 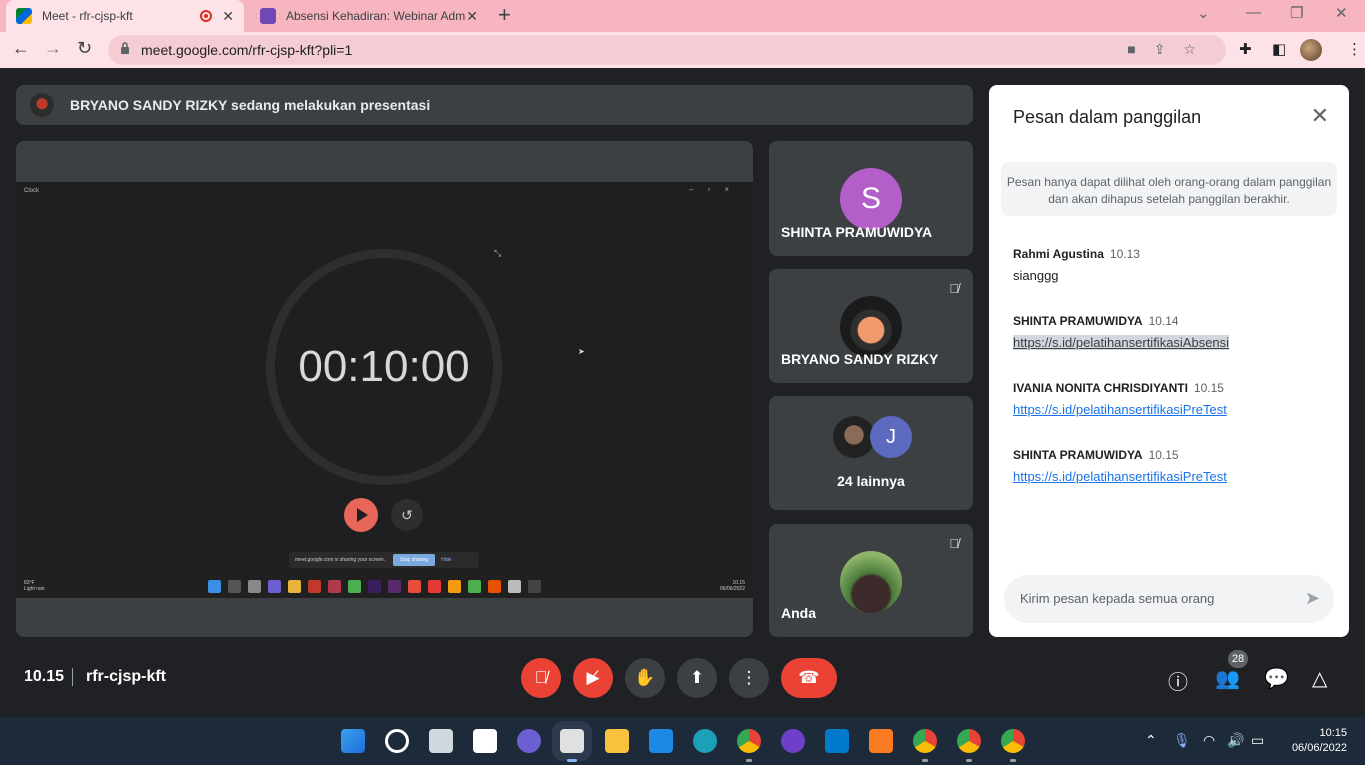 I want to click on reset-icon: ↺, so click(x=407, y=515).